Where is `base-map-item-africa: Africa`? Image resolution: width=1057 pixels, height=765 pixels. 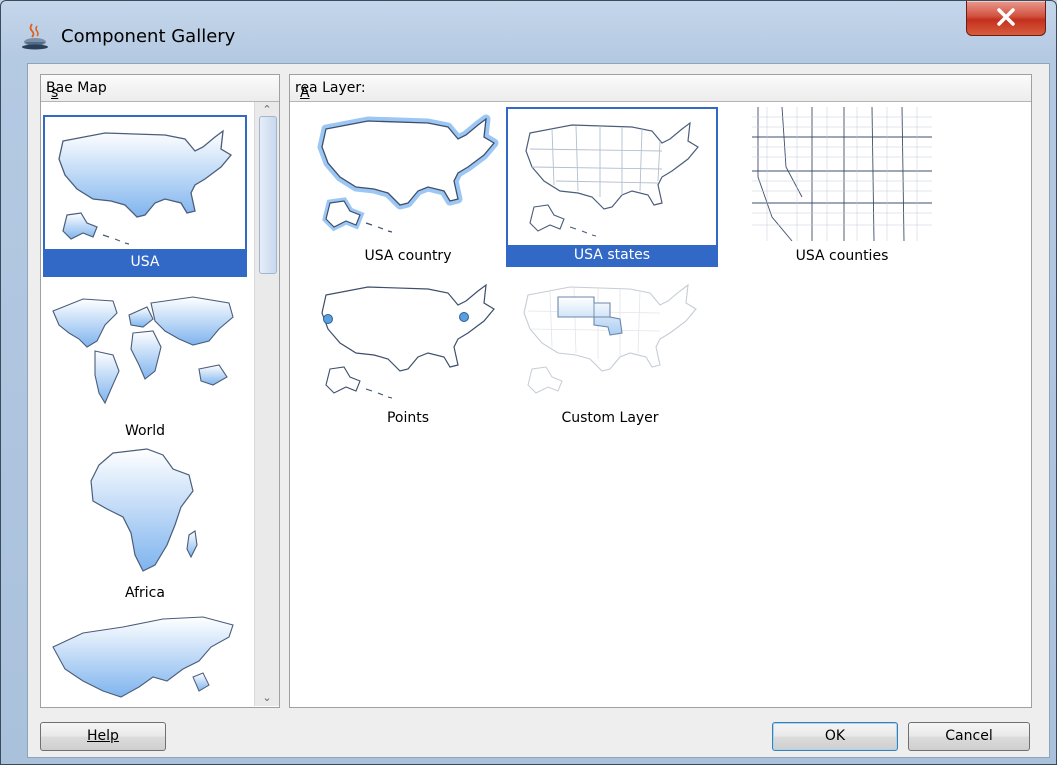 base-map-item-africa: Africa is located at coordinates (145, 525).